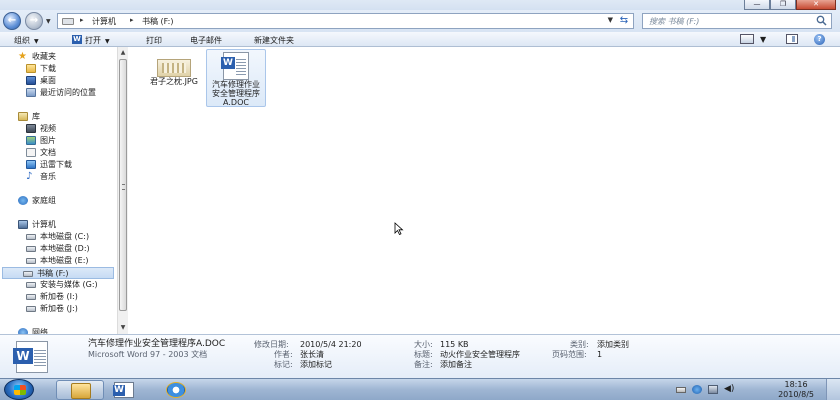 Image resolution: width=840 pixels, height=400 pixels. Describe the element at coordinates (123, 328) in the screenshot. I see `scroll-down-icon: ▼` at that location.